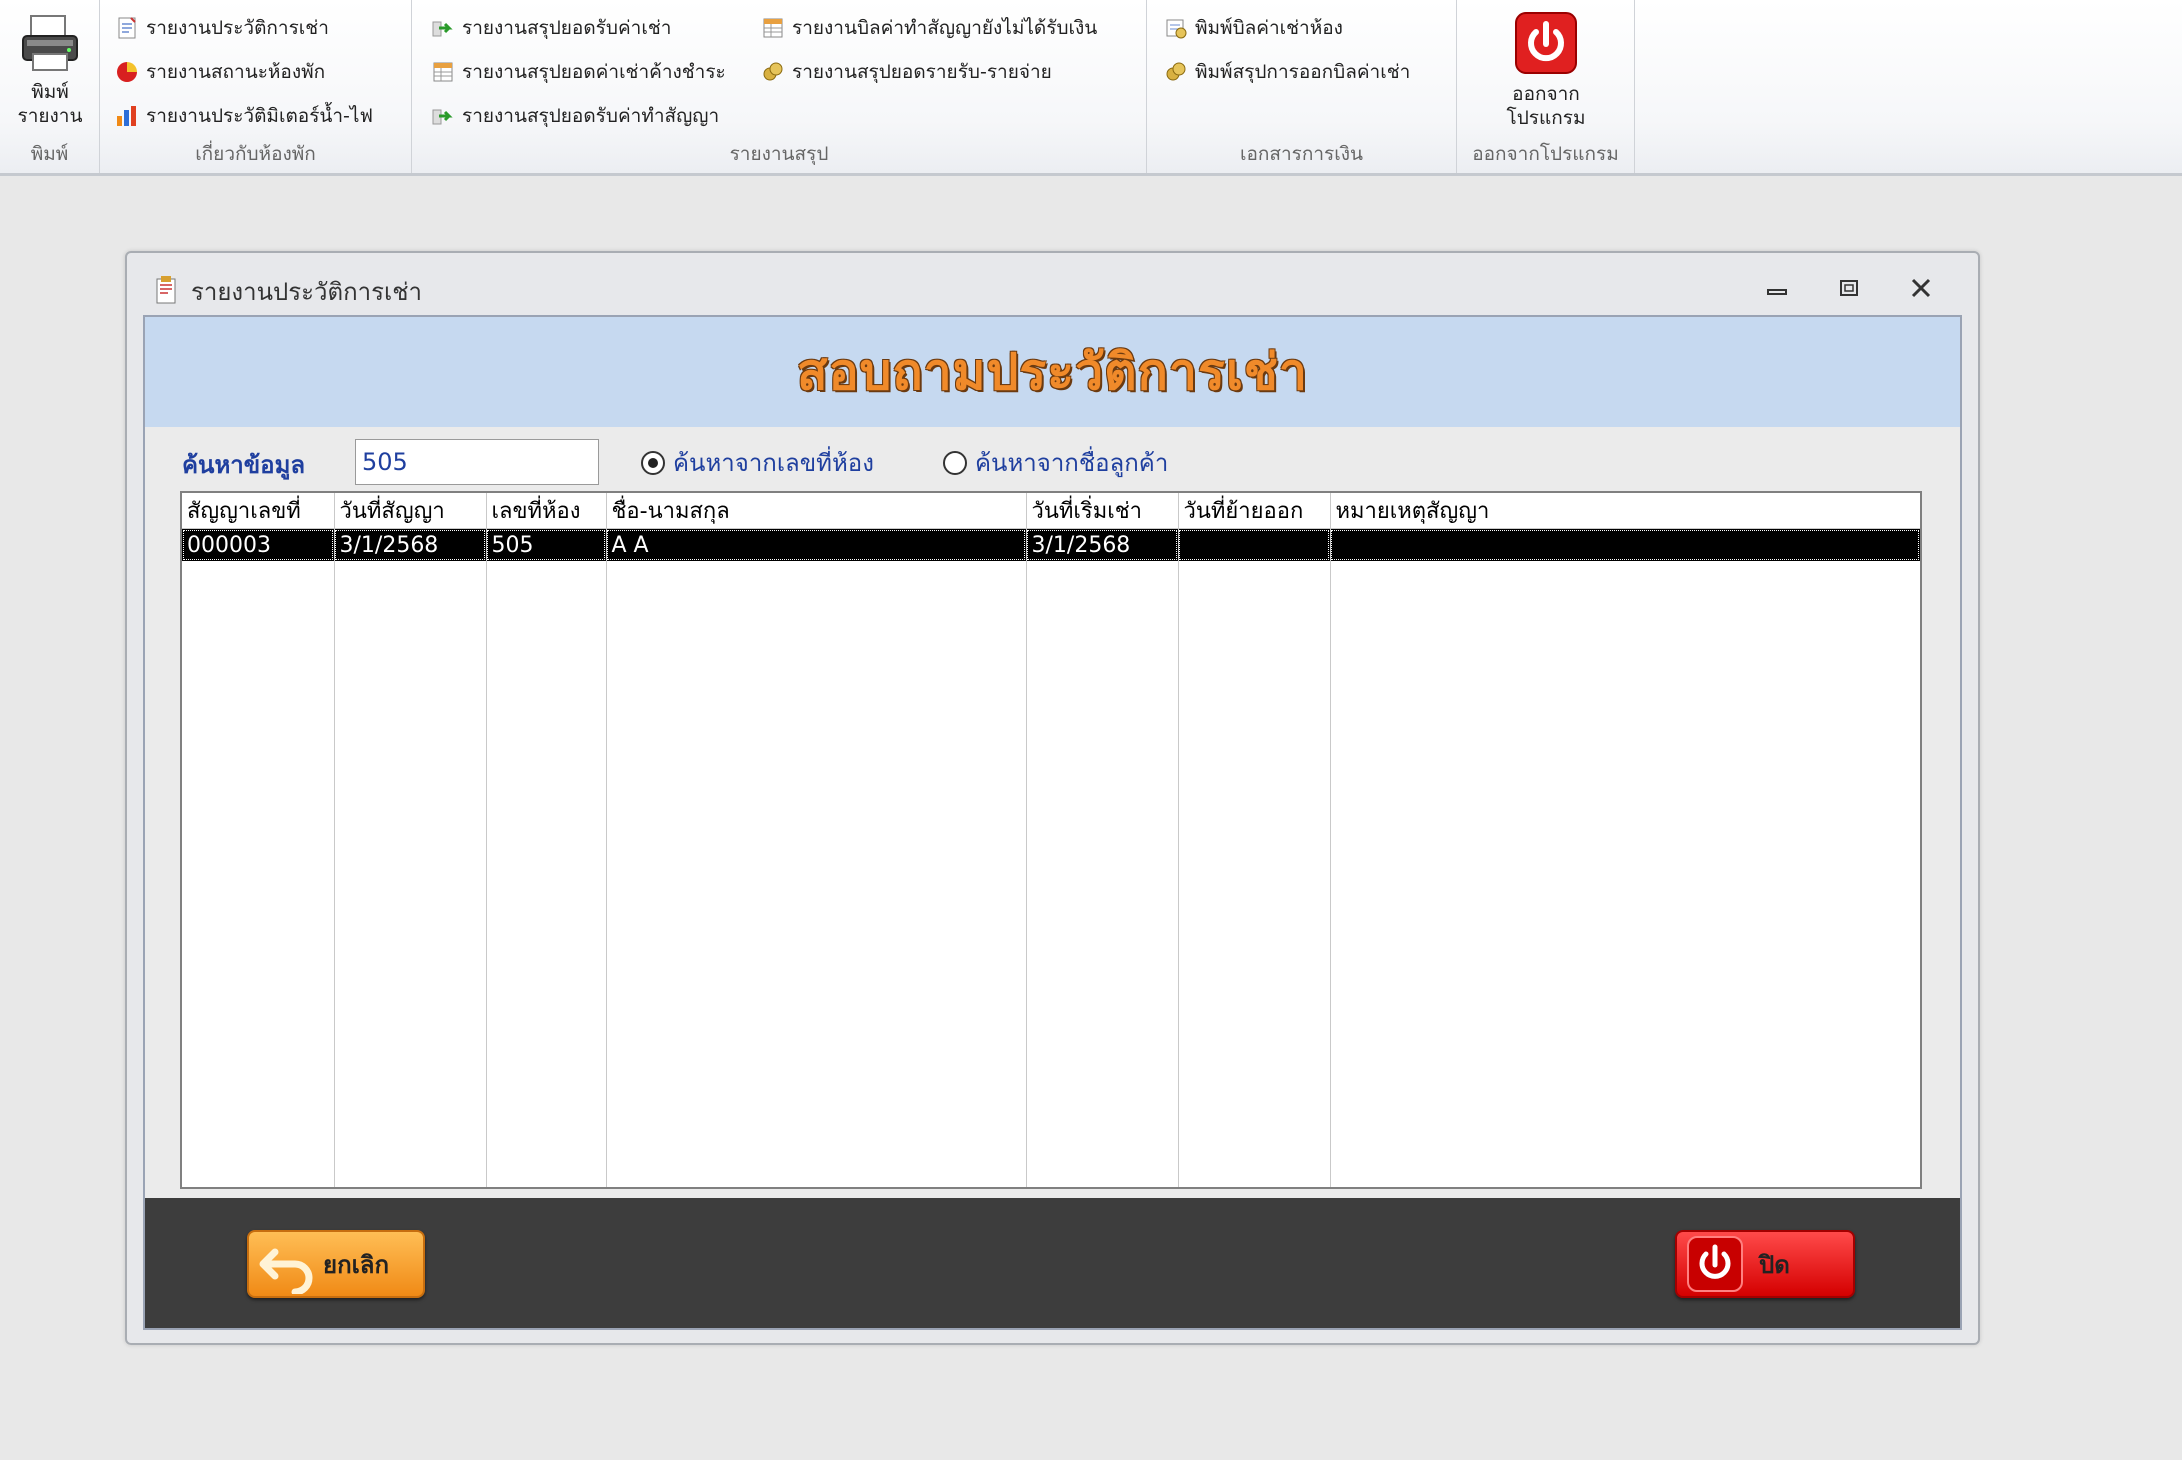 This screenshot has height=1460, width=2182. Describe the element at coordinates (1546, 118) in the screenshot. I see `exit-program-label-2: โปรแกรม` at that location.